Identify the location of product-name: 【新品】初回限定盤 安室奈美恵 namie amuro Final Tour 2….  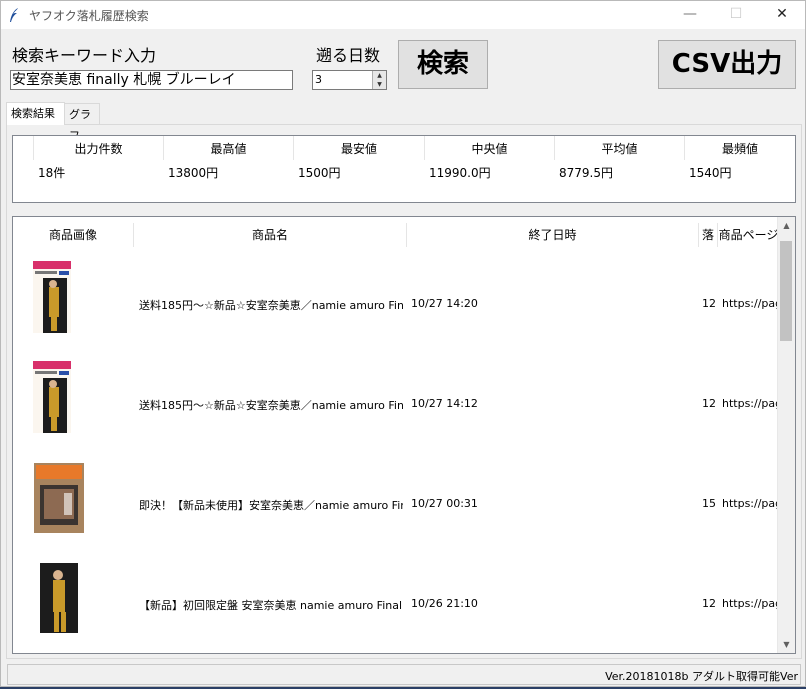
(271, 605).